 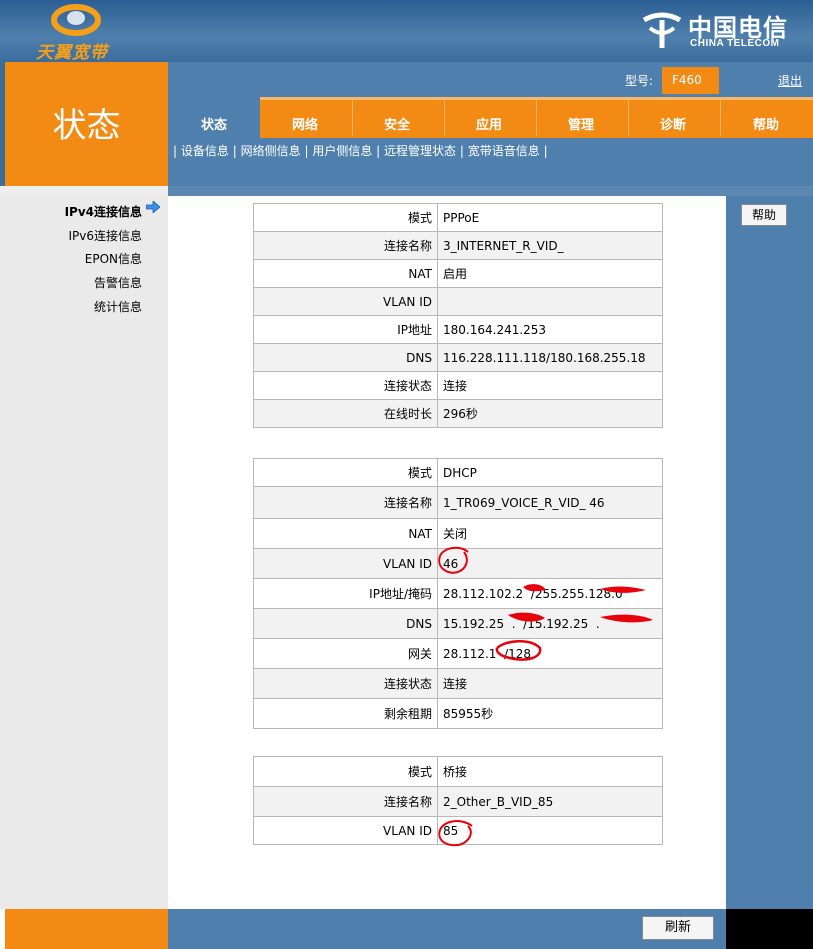 What do you see at coordinates (766, 123) in the screenshot?
I see `tab-help: 帮助` at bounding box center [766, 123].